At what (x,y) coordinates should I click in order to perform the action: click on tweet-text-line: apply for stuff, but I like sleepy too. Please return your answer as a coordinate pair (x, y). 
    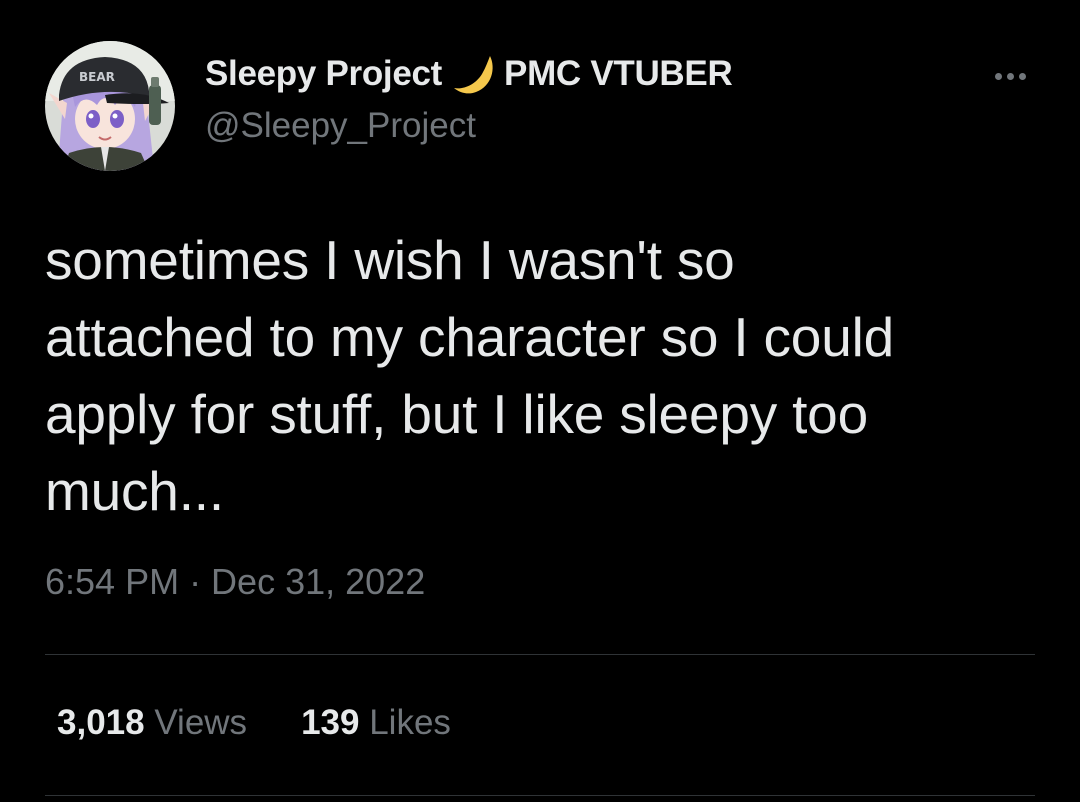
    Looking at the image, I should click on (456, 414).